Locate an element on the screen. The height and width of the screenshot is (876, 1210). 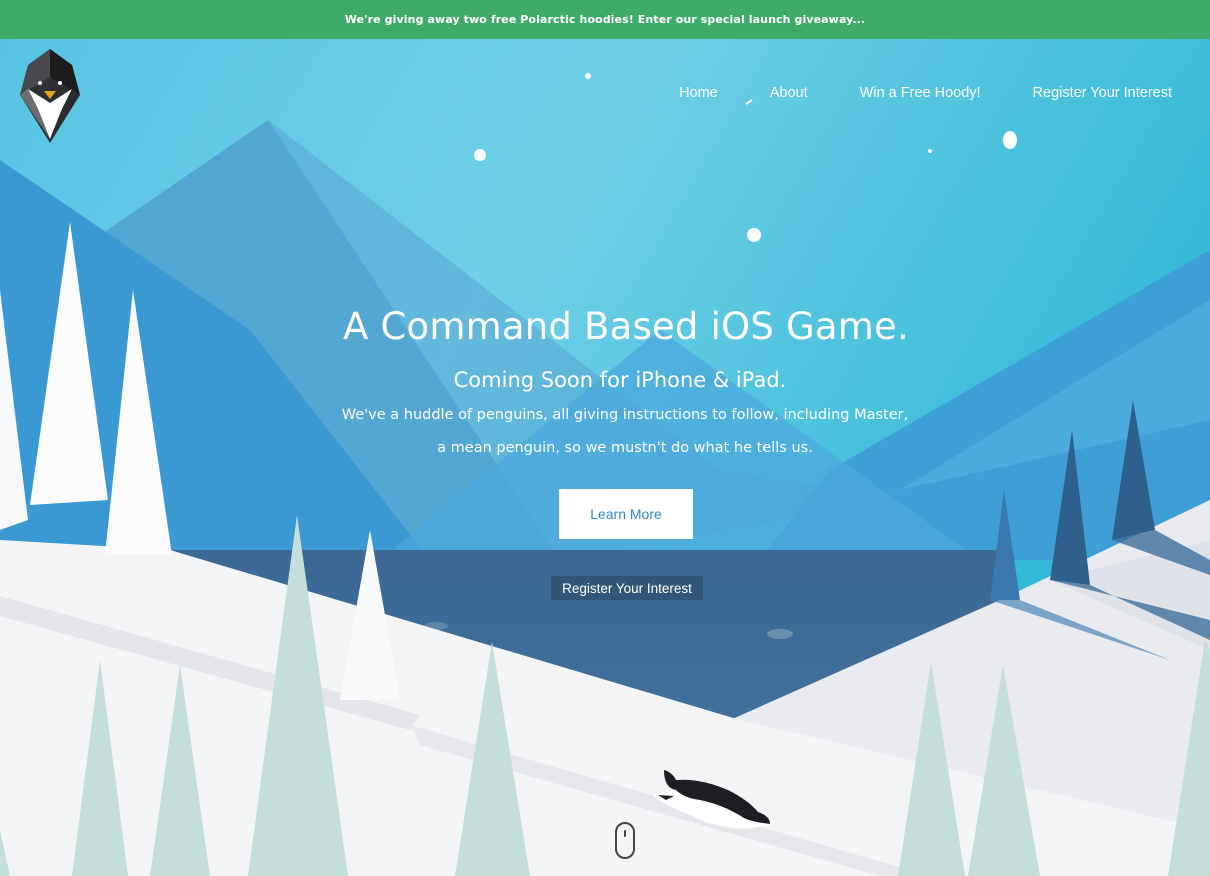
mouse-scroll-icon is located at coordinates (625, 840).